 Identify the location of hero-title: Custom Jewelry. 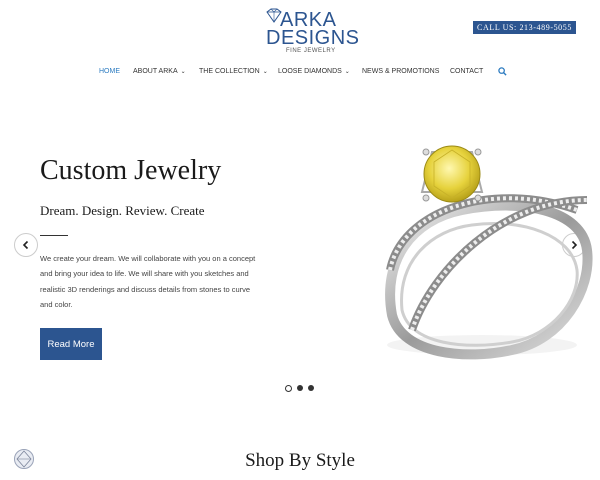
(131, 170).